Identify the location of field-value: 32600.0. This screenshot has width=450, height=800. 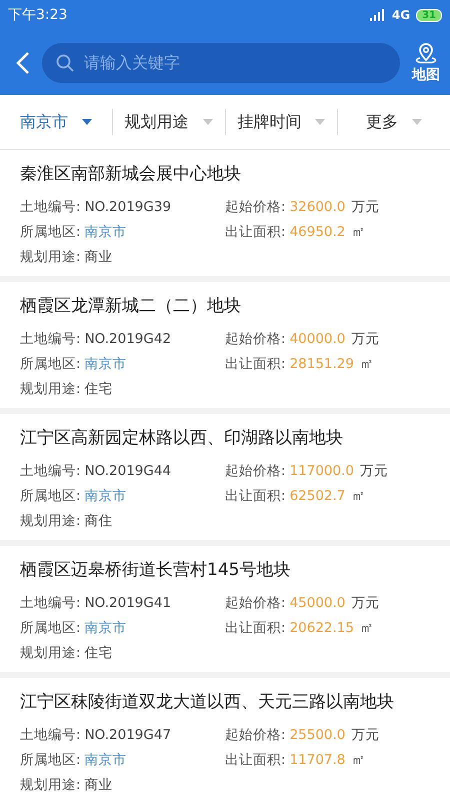
(318, 206).